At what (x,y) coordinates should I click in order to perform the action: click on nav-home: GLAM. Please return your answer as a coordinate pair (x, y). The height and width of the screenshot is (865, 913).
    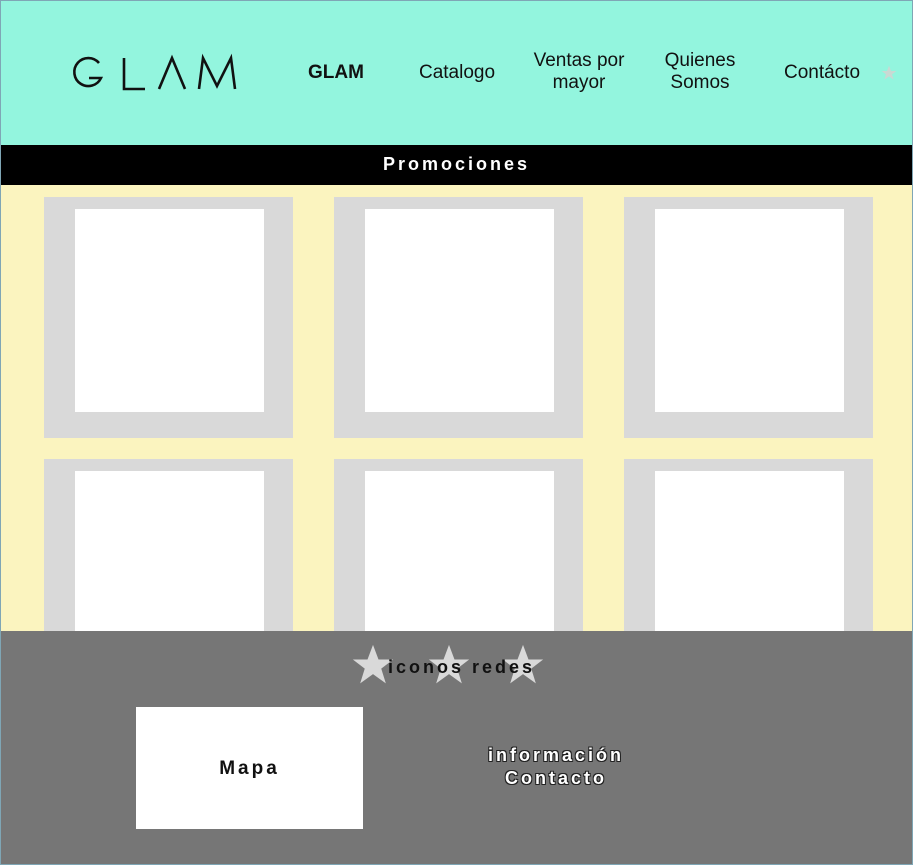
    Looking at the image, I should click on (336, 73).